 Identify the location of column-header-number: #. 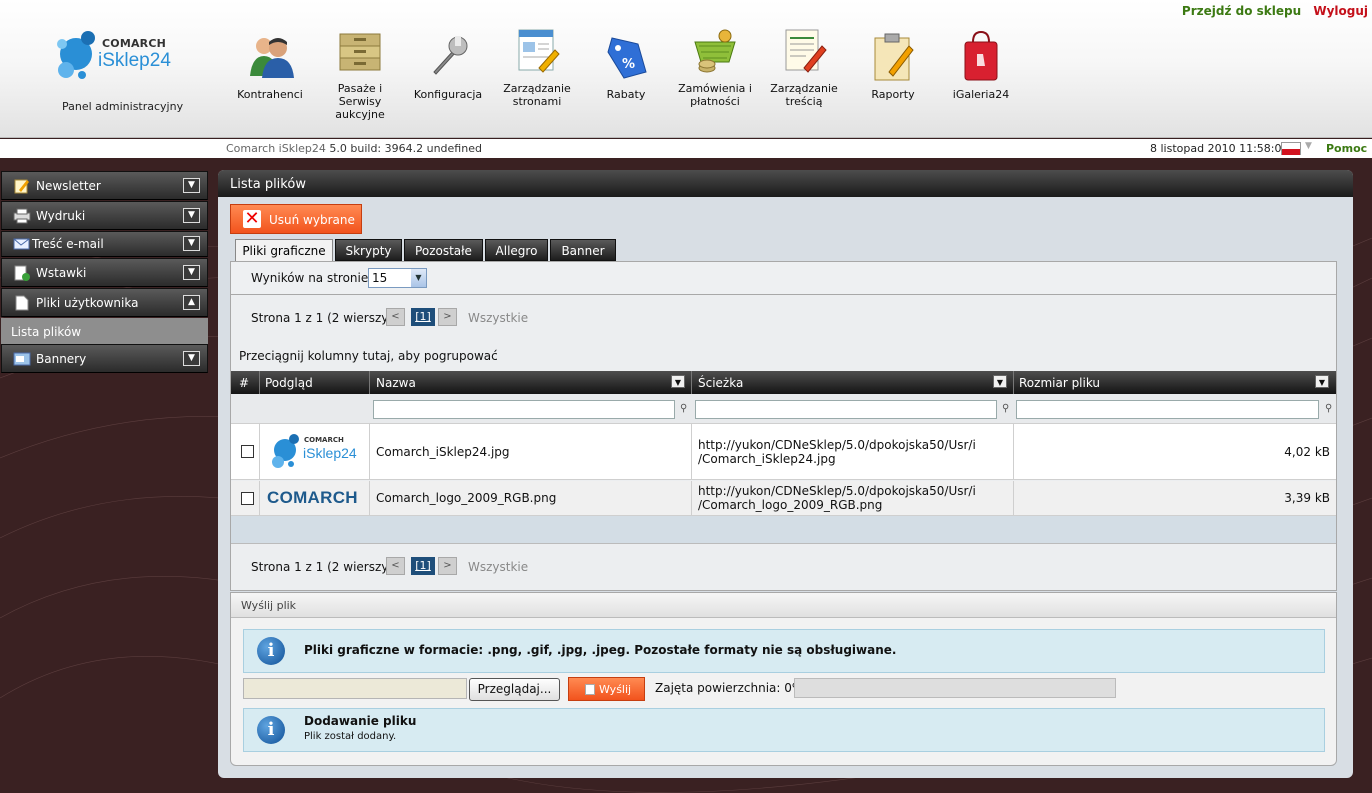
(244, 383).